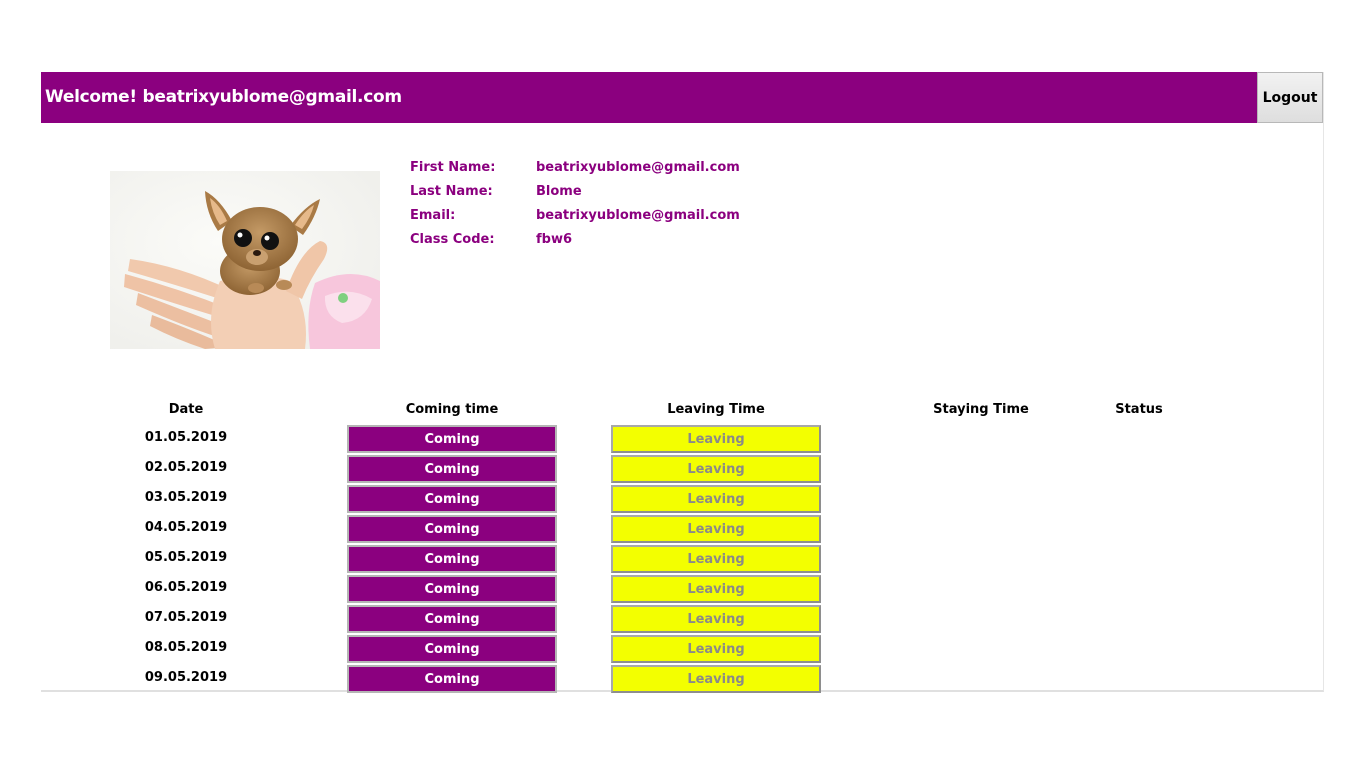 Image resolution: width=1366 pixels, height=768 pixels. What do you see at coordinates (452, 239) in the screenshot?
I see `info-label: Class Code:` at bounding box center [452, 239].